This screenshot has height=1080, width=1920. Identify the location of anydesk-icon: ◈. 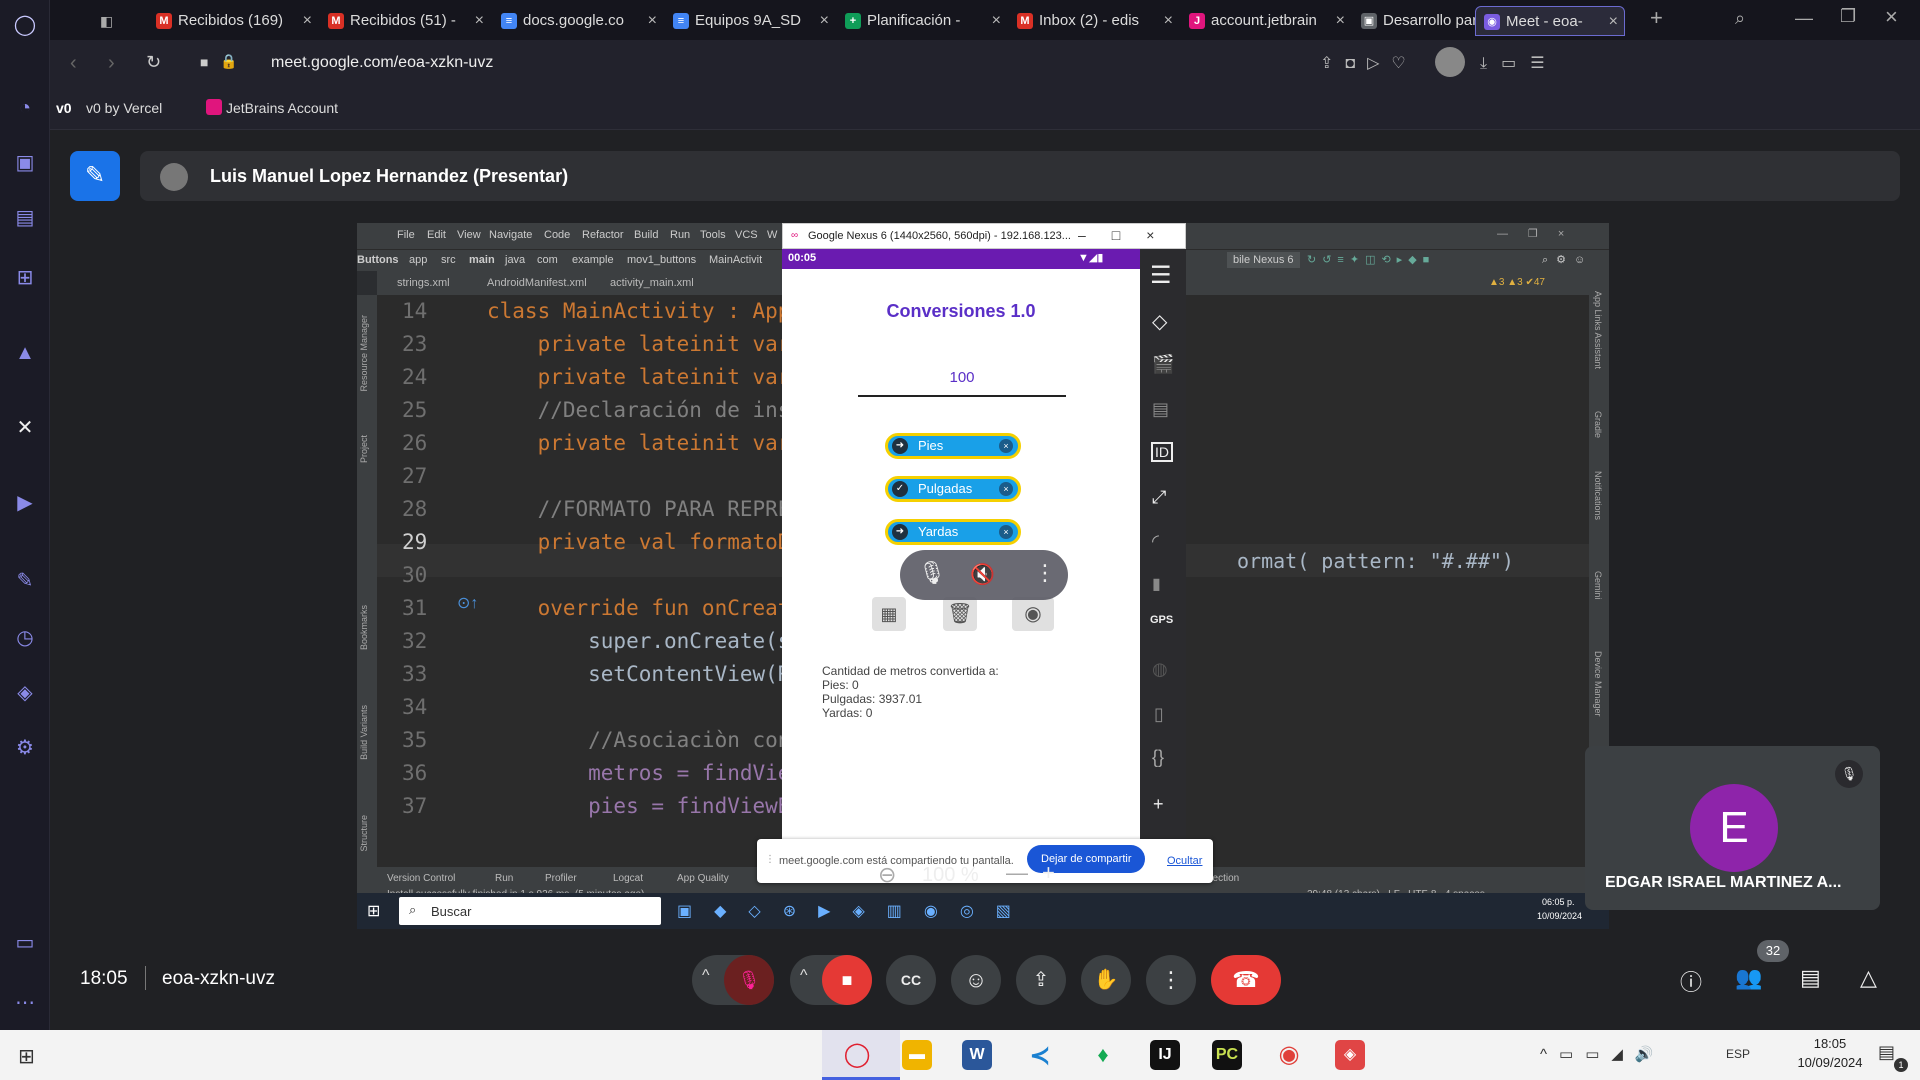
(1350, 1055).